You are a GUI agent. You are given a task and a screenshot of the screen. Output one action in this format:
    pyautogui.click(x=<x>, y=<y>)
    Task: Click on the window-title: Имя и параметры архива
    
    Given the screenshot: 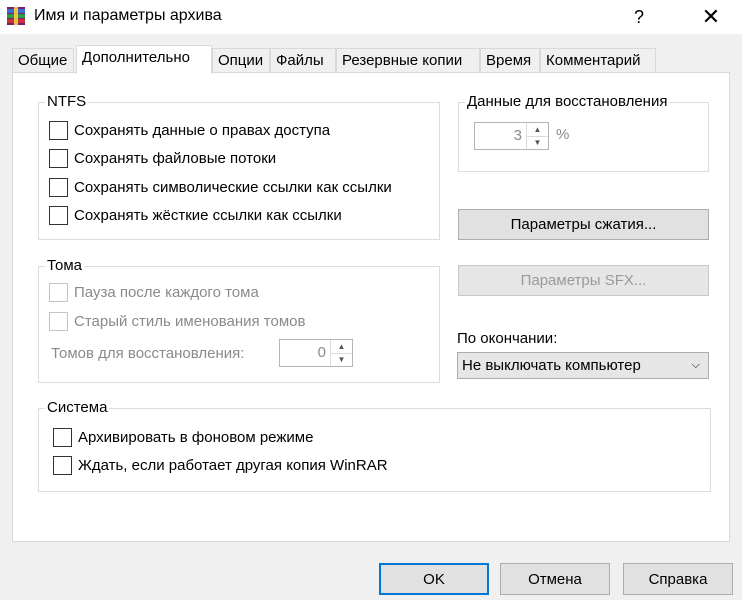 What is the action you would take?
    pyautogui.click(x=128, y=15)
    